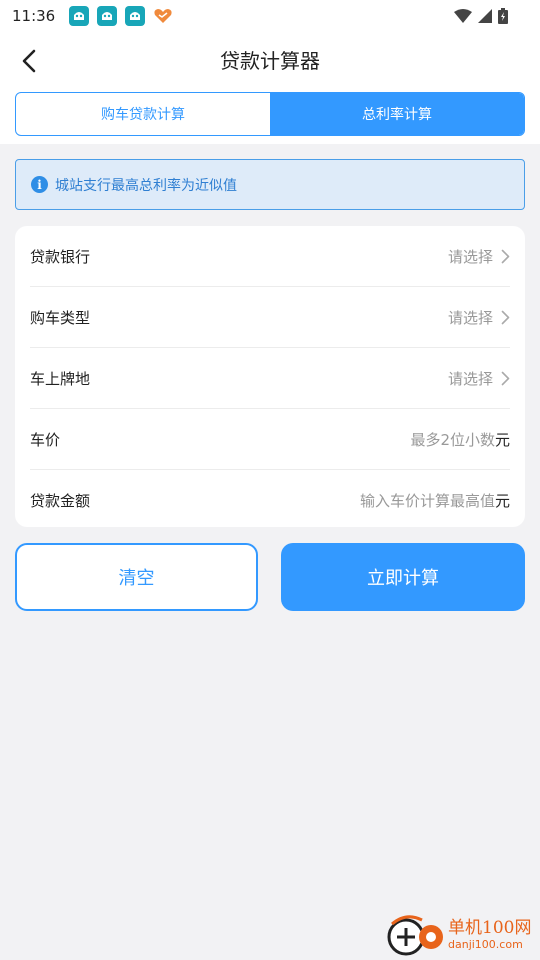 This screenshot has width=540, height=960. What do you see at coordinates (143, 114) in the screenshot?
I see `tab-car-loan: 购车贷款计算` at bounding box center [143, 114].